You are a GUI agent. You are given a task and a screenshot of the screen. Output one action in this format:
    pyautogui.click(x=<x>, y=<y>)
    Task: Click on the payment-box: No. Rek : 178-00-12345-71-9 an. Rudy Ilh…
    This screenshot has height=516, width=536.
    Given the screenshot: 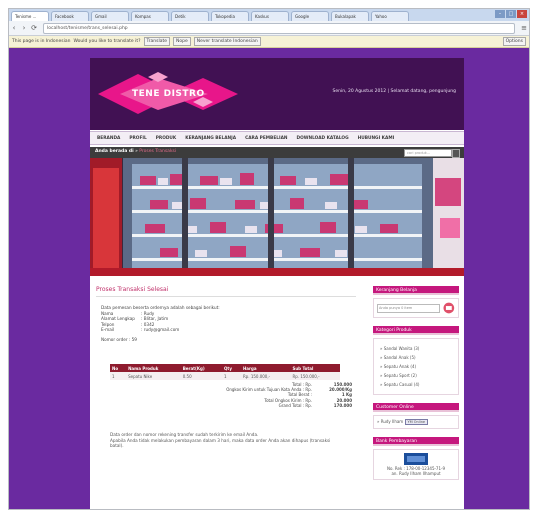 What is the action you would take?
    pyautogui.click(x=416, y=464)
    